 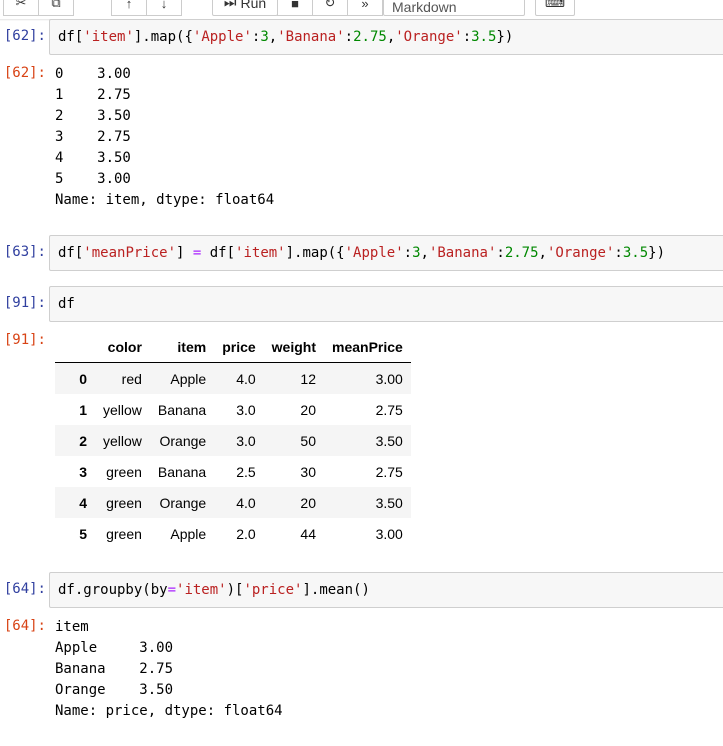 What do you see at coordinates (233, 471) in the screenshot?
I see `table-row: 3 green Banana 2.5 30 2.75` at bounding box center [233, 471].